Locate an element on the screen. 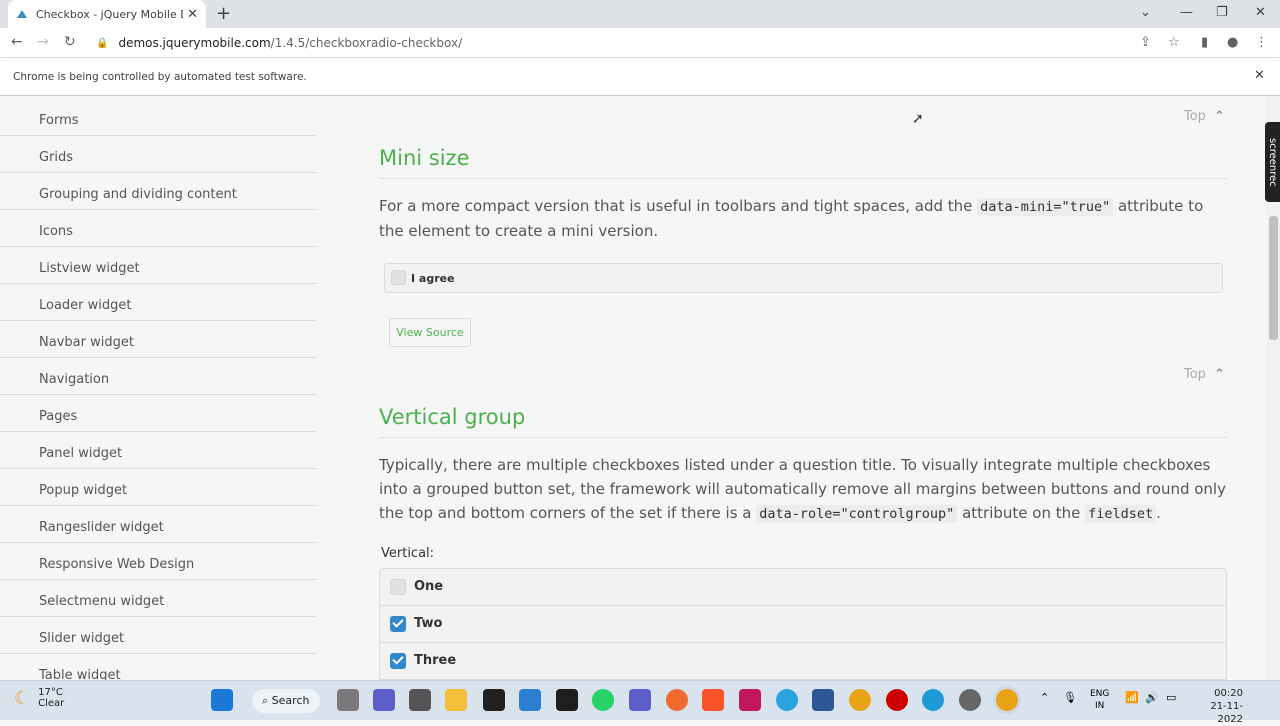  chrome-icon is located at coordinates (860, 700).